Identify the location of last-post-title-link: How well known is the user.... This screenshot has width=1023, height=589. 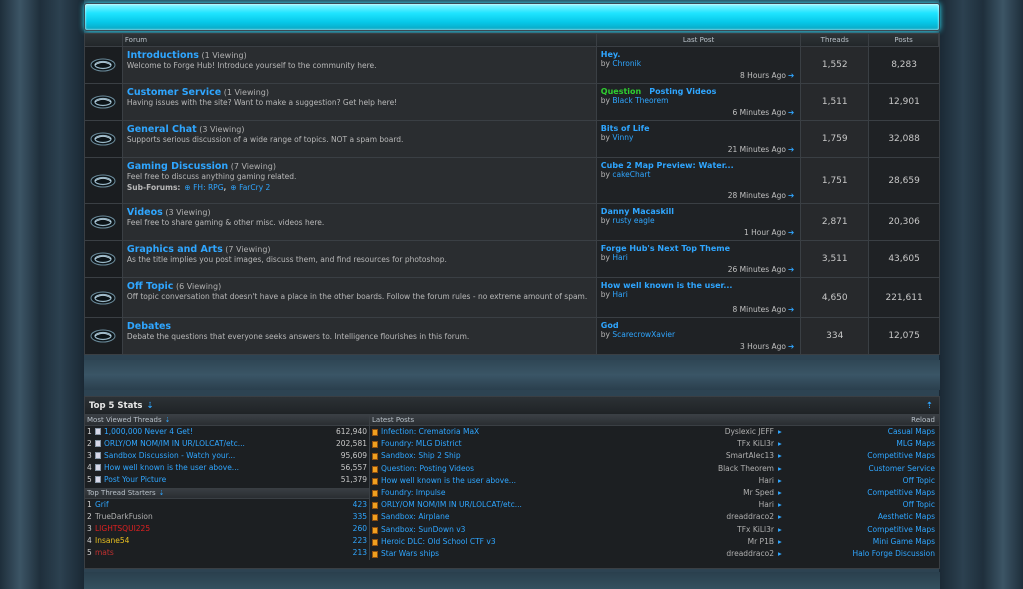
(667, 285).